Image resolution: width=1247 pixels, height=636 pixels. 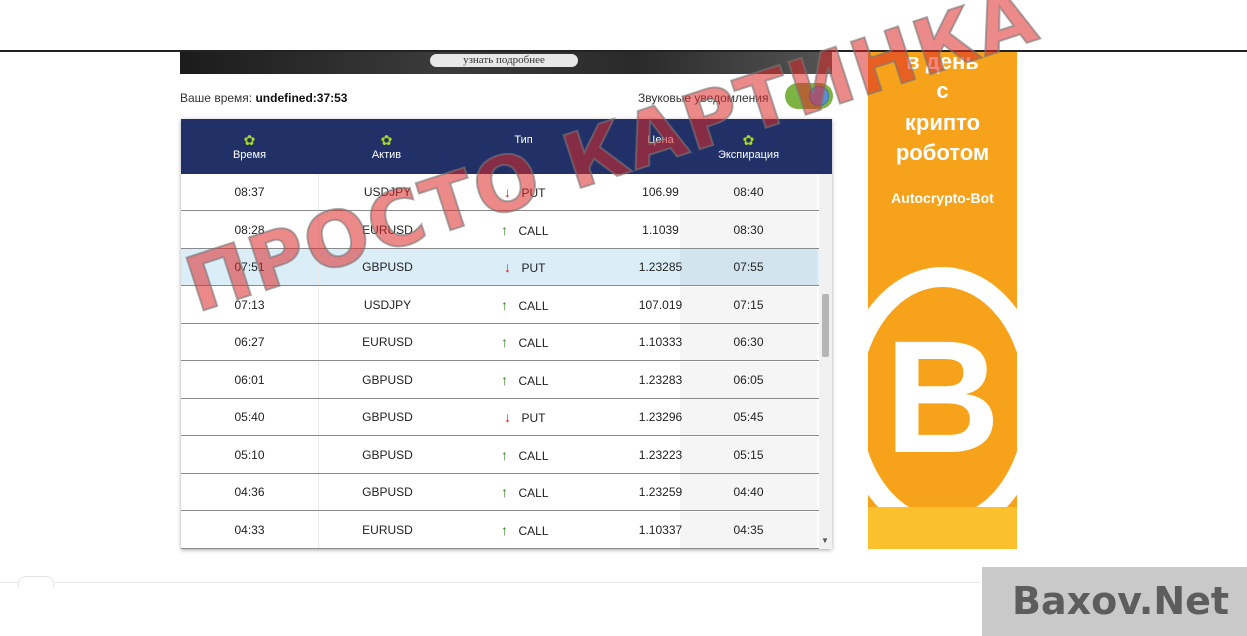 What do you see at coordinates (748, 229) in the screenshot?
I see `expiration-cell: 08:30` at bounding box center [748, 229].